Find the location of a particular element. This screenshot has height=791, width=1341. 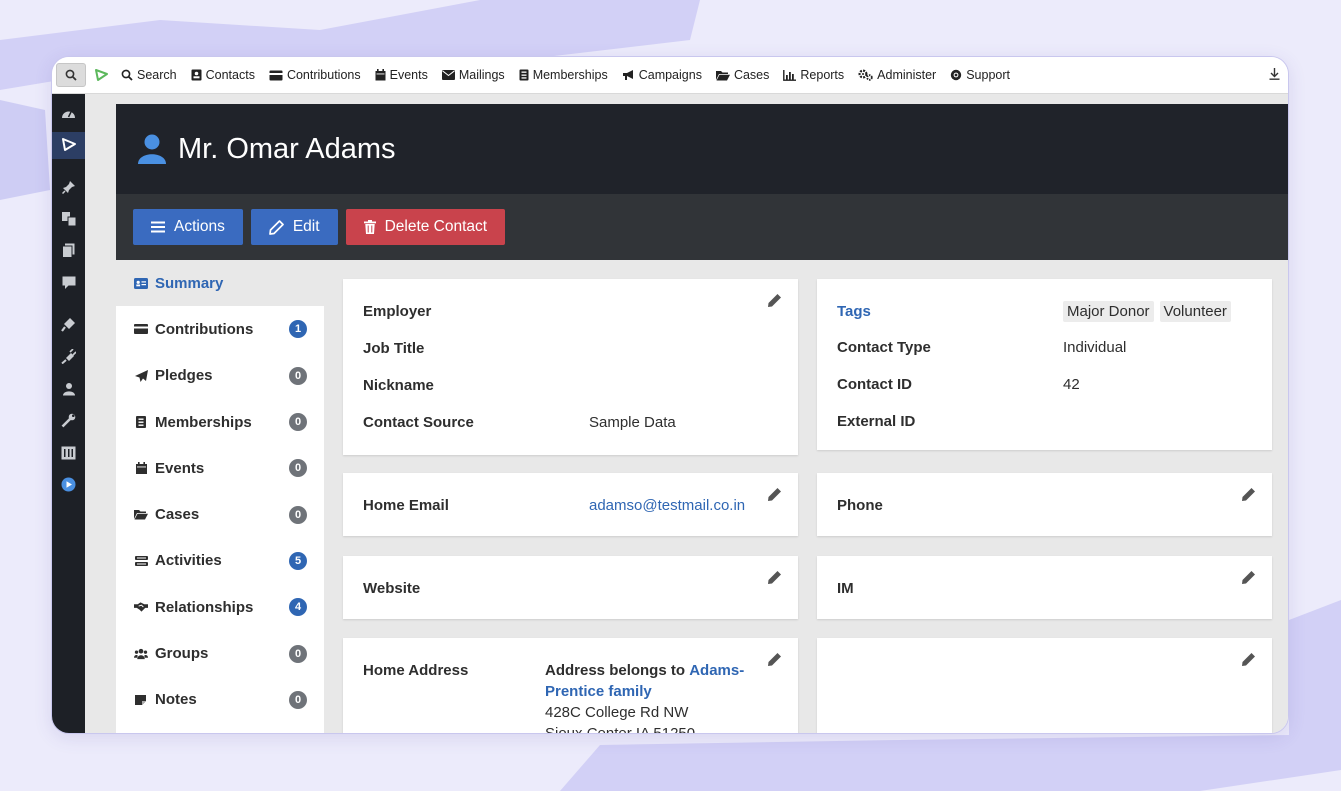

download-icon is located at coordinates (1274, 74).